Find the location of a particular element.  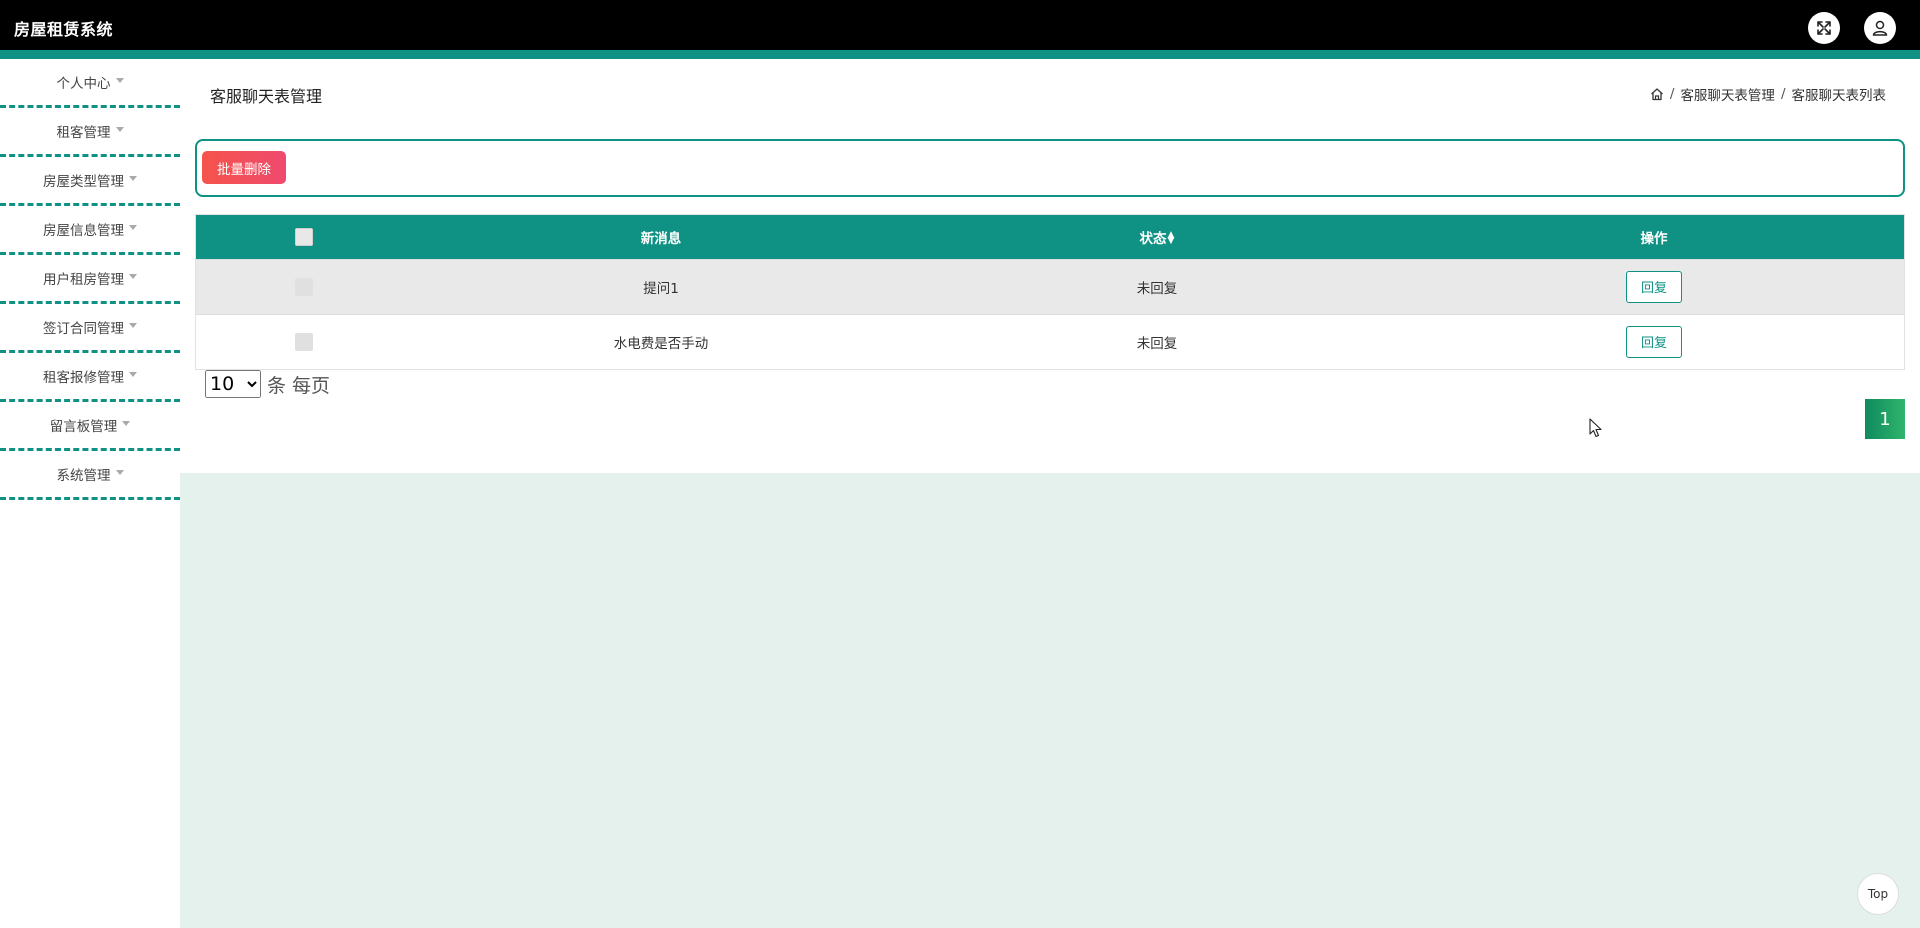

page-number-button: 1 is located at coordinates (1885, 419).